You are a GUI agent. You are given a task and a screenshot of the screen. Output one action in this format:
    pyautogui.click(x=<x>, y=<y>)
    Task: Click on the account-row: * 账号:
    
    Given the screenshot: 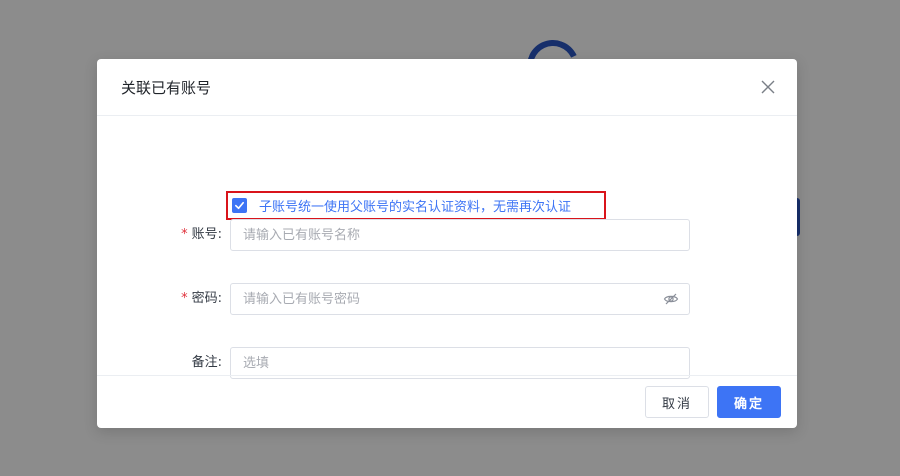 What is the action you would take?
    pyautogui.click(x=447, y=235)
    